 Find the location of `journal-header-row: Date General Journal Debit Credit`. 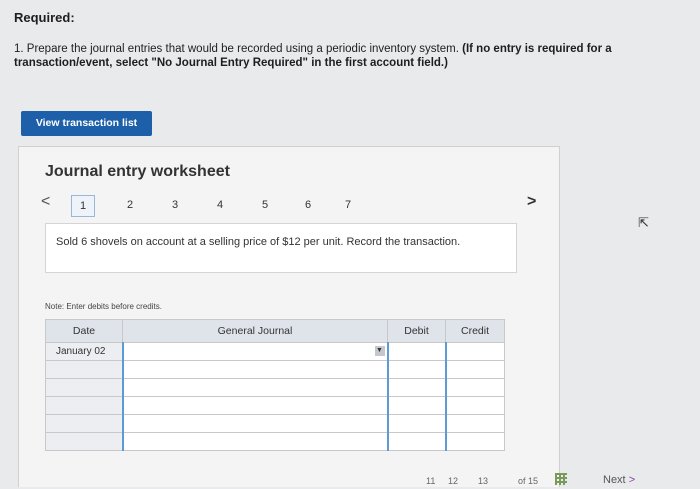

journal-header-row: Date General Journal Debit Credit is located at coordinates (275, 331).